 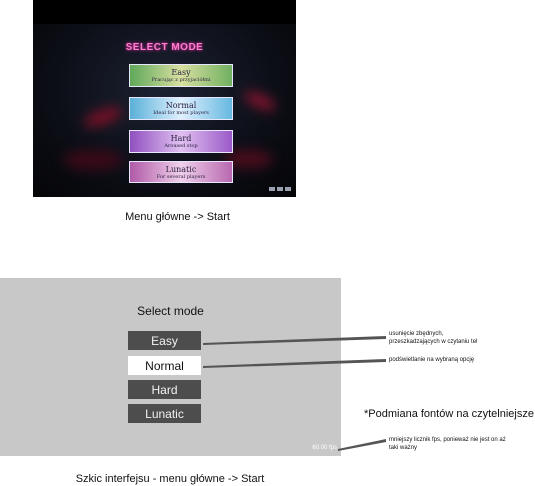 I want to click on mockup-normal-button: Normal, so click(x=164, y=365).